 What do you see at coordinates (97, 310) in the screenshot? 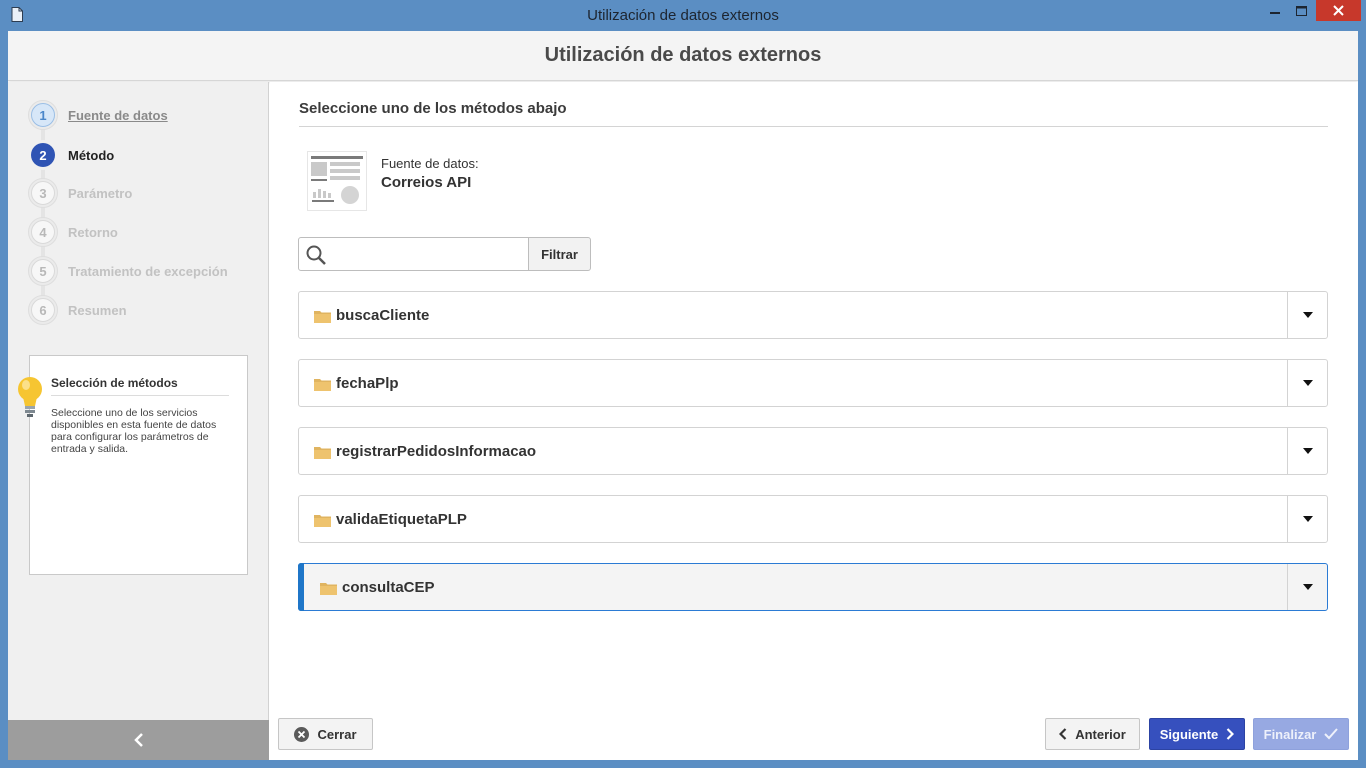
I see `step-label: Resumen` at bounding box center [97, 310].